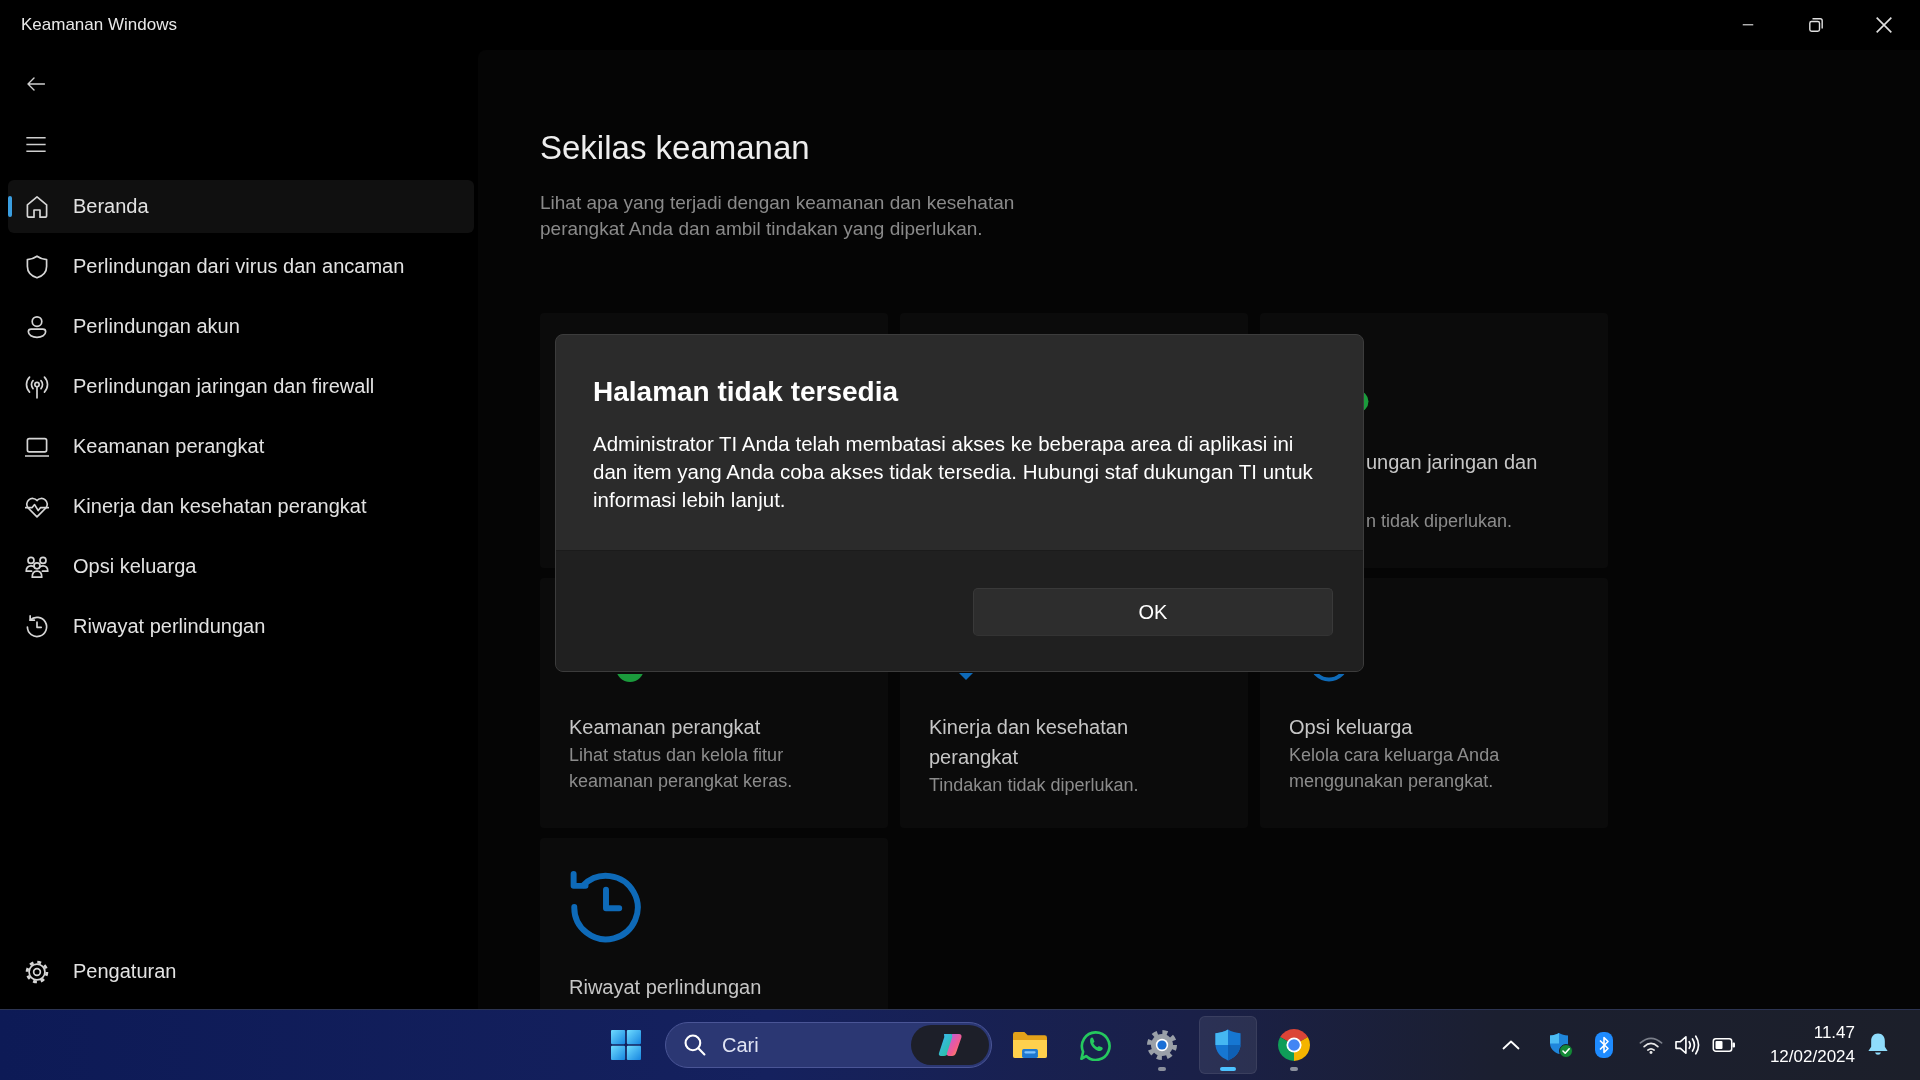  What do you see at coordinates (681, 768) in the screenshot?
I see `card-description: Lihat status dan kelola fitur keamanan perangkat keras.` at bounding box center [681, 768].